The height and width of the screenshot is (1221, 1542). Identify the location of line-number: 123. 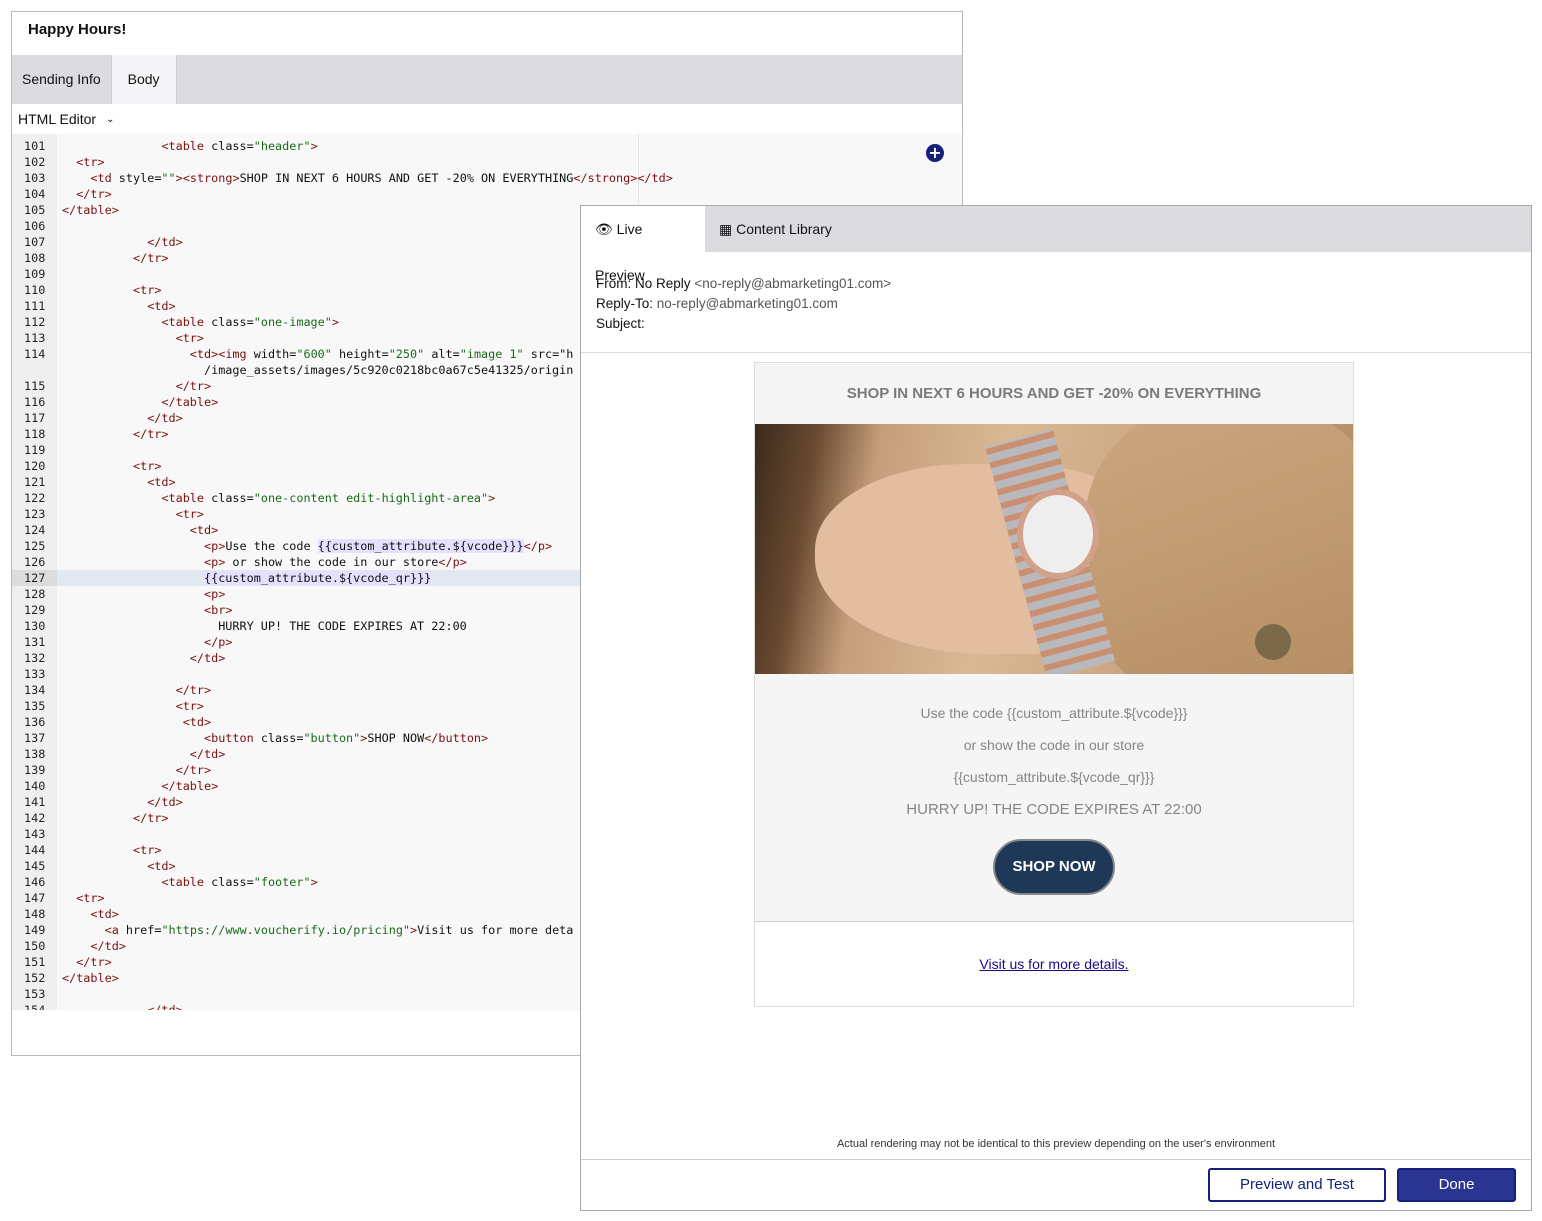
(35, 514).